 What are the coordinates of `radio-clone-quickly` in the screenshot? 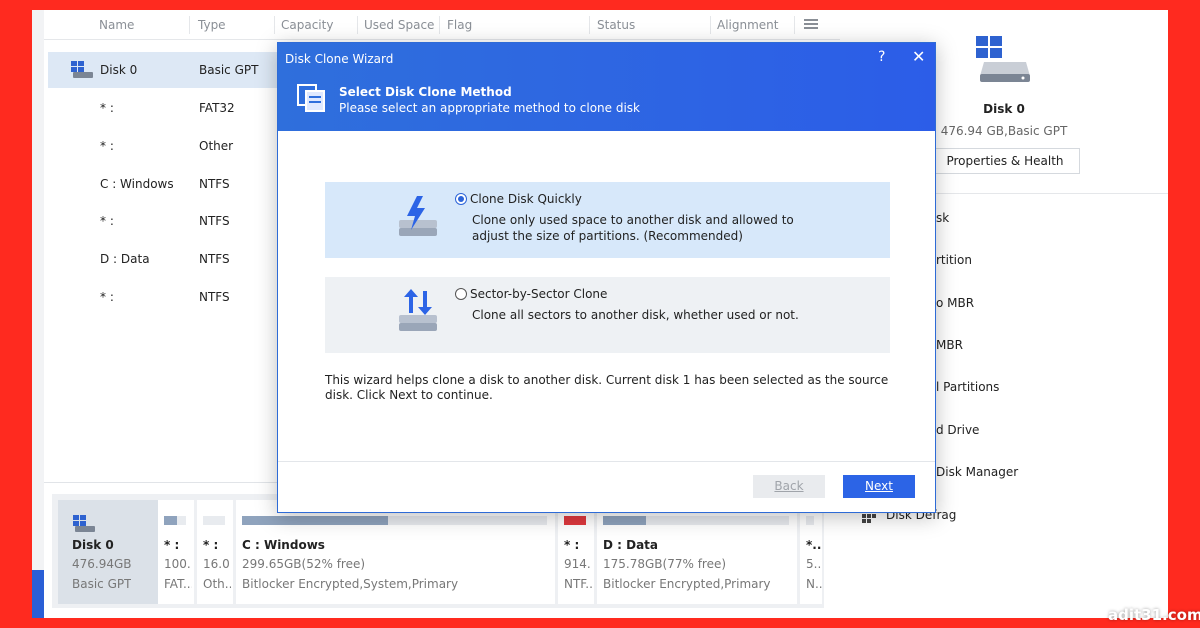 It's located at (461, 199).